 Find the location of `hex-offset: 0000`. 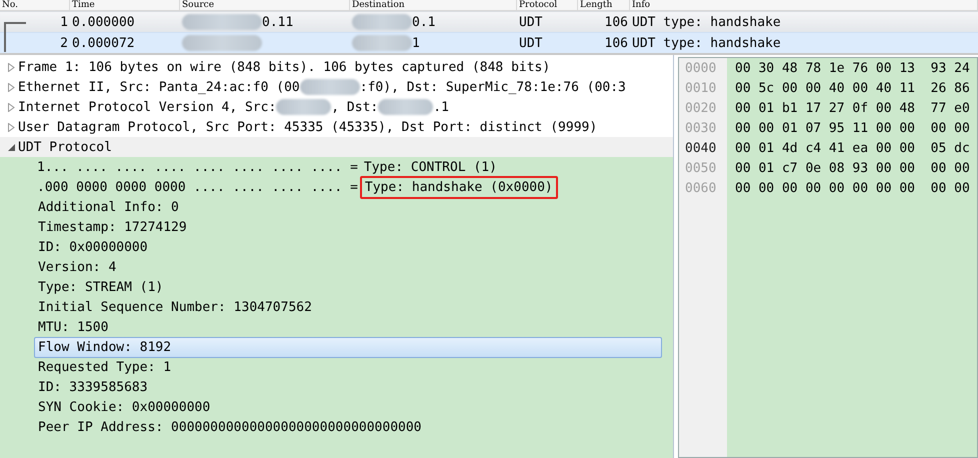

hex-offset: 0000 is located at coordinates (701, 69).